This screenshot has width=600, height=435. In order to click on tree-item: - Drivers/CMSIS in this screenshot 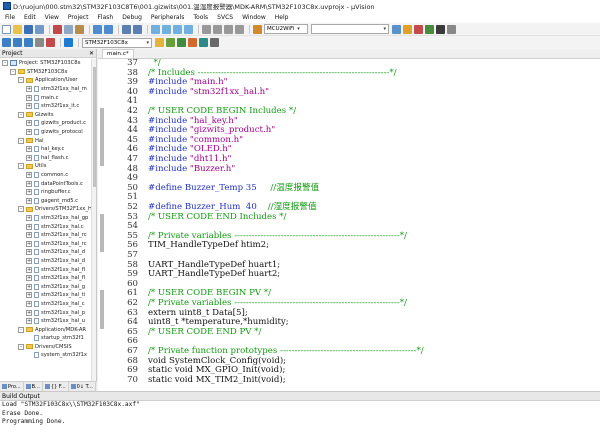, I will do `click(46, 347)`.